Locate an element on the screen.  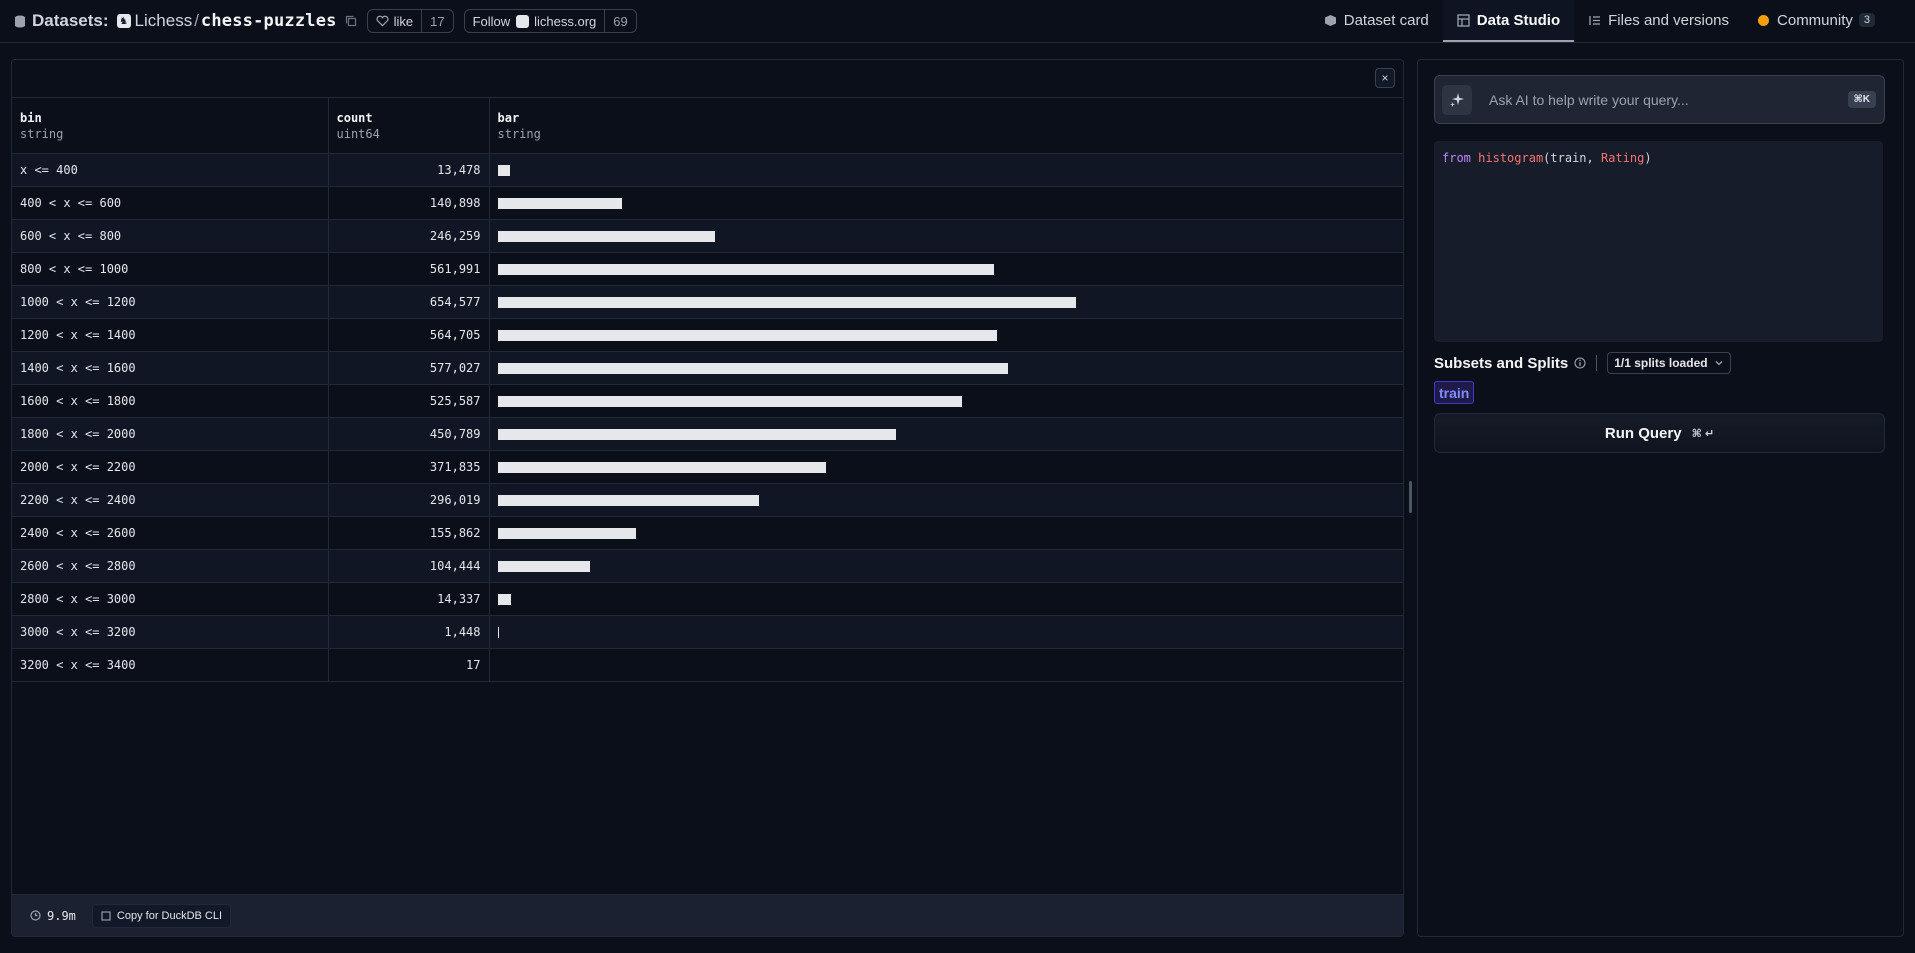
table-row: 1800 < x <= 2000 450,789 is located at coordinates (707, 434).